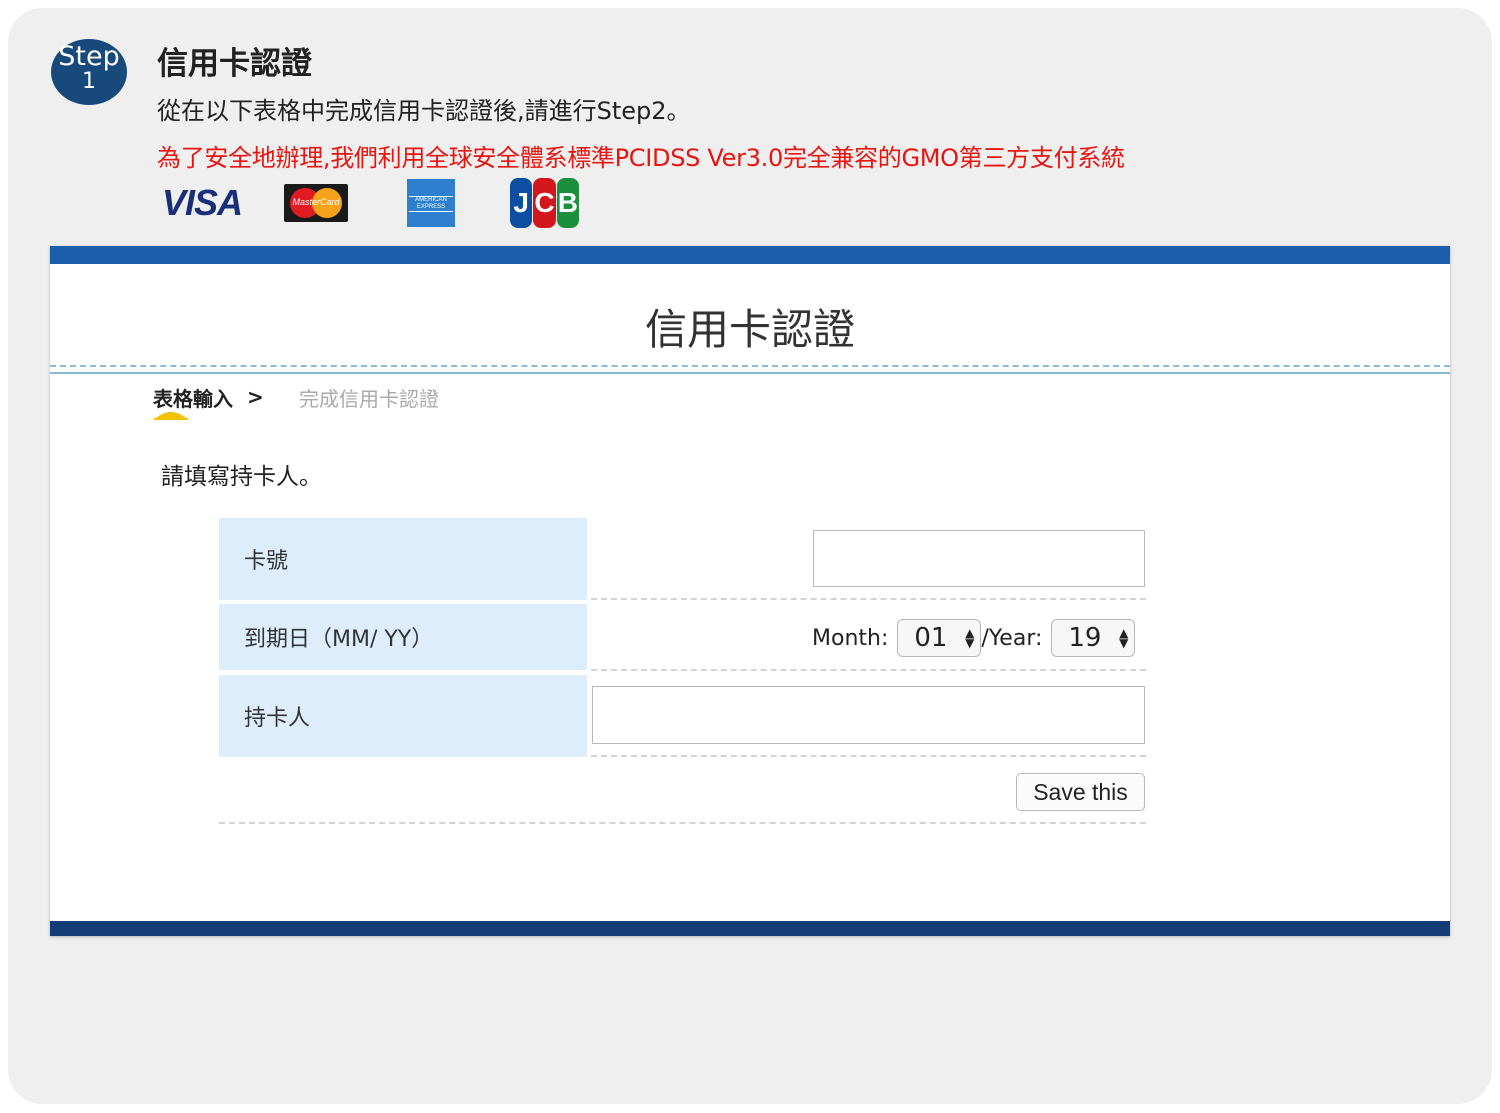  Describe the element at coordinates (682, 823) in the screenshot. I see `form-bottom-divider` at that location.